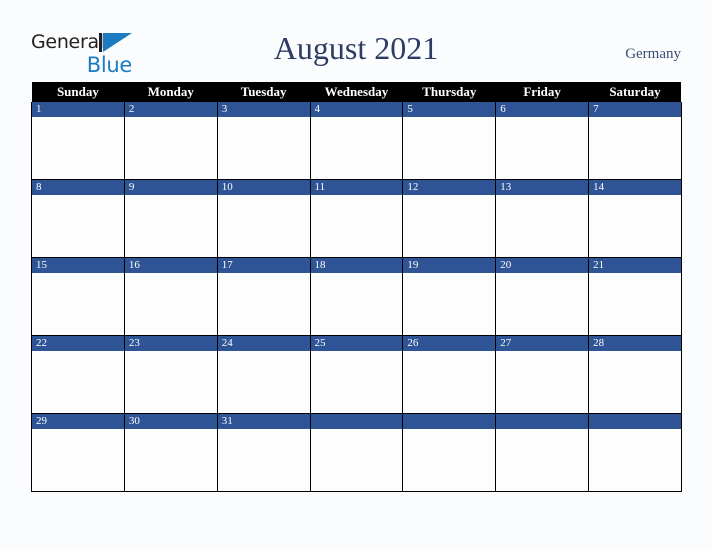 The image size is (712, 550). Describe the element at coordinates (78, 343) in the screenshot. I see `day-number-band: 22` at that location.